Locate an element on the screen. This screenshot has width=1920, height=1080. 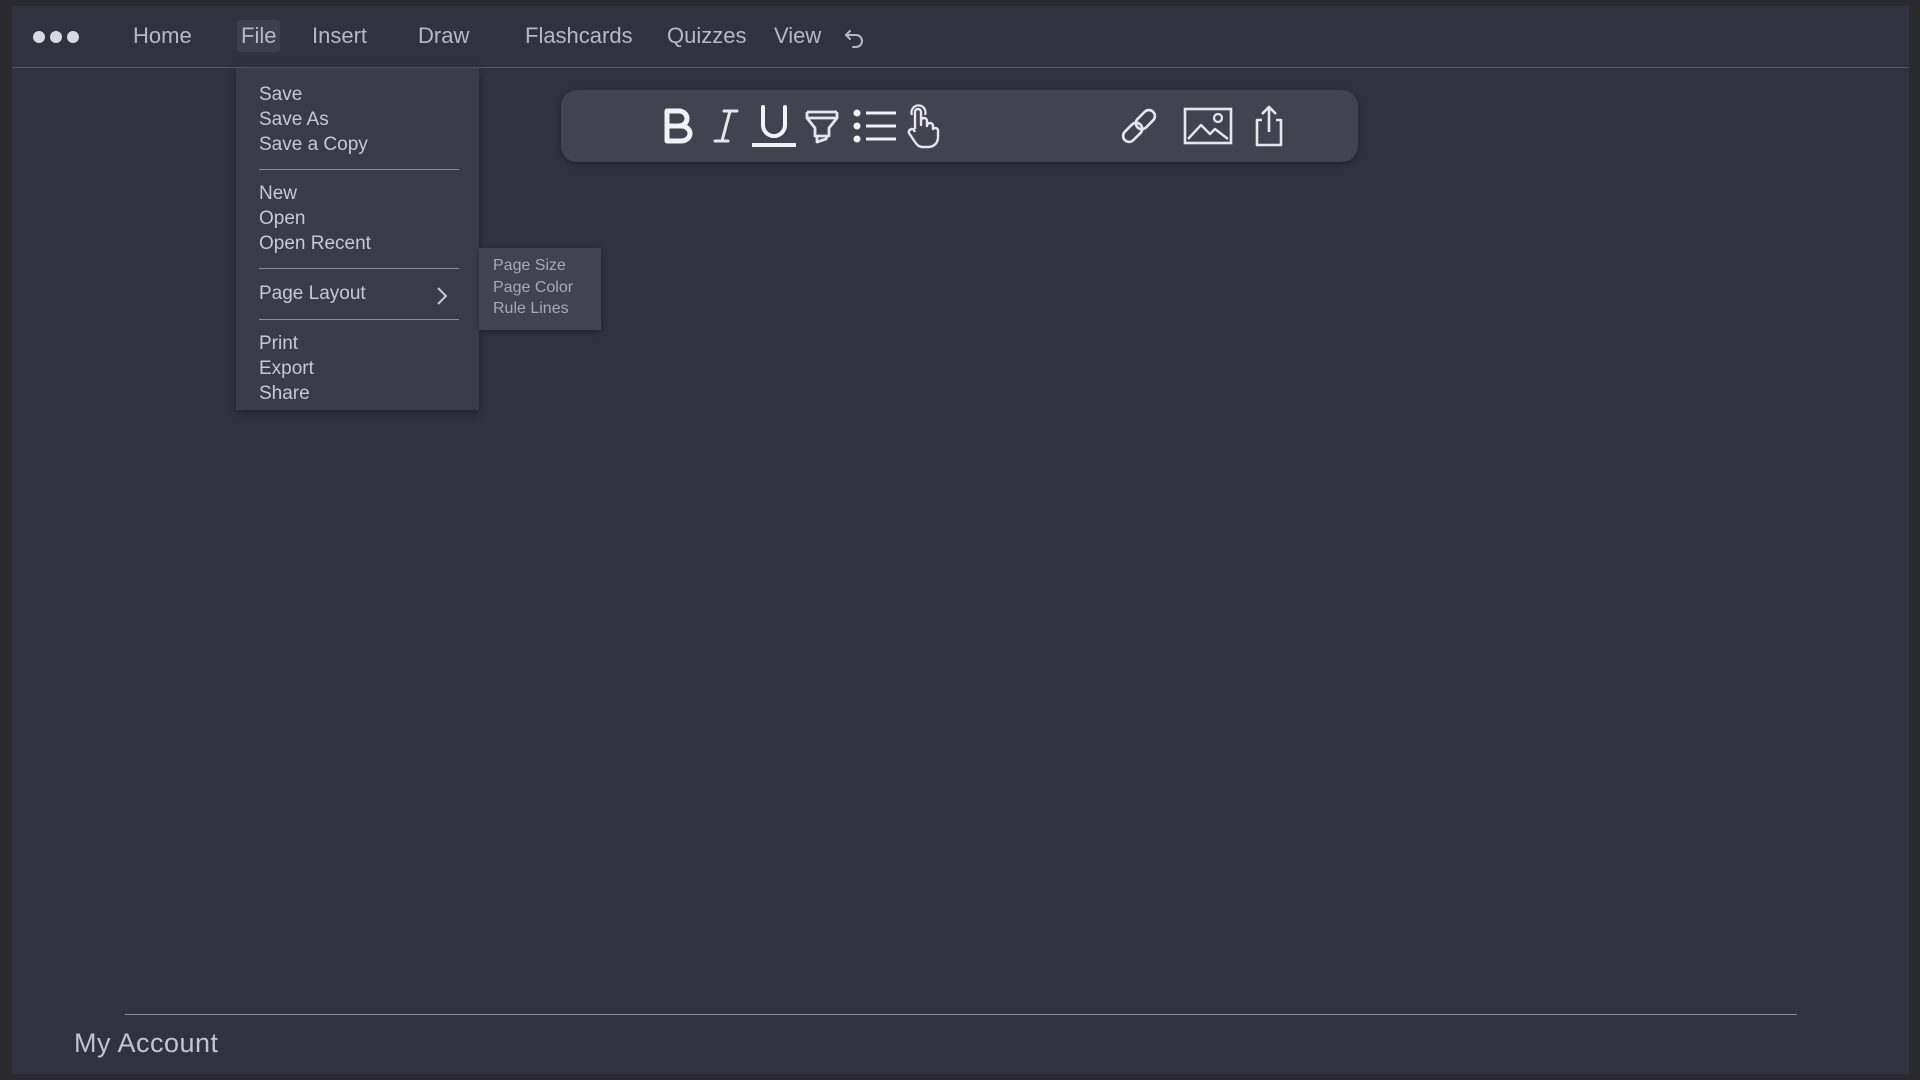
submenu-page-color: Page Color is located at coordinates (533, 287).